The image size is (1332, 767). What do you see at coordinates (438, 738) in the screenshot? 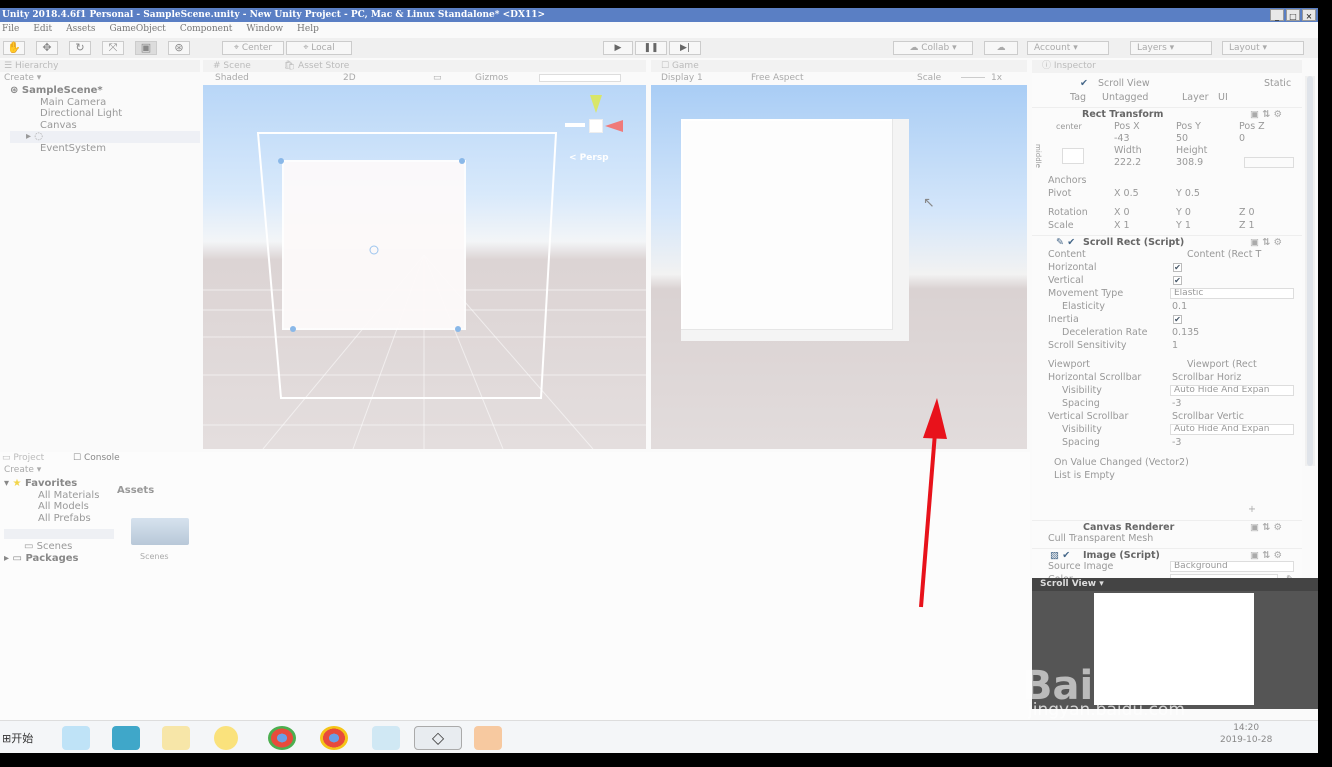
I see `unity-taskbar-icon: ◇` at bounding box center [438, 738].